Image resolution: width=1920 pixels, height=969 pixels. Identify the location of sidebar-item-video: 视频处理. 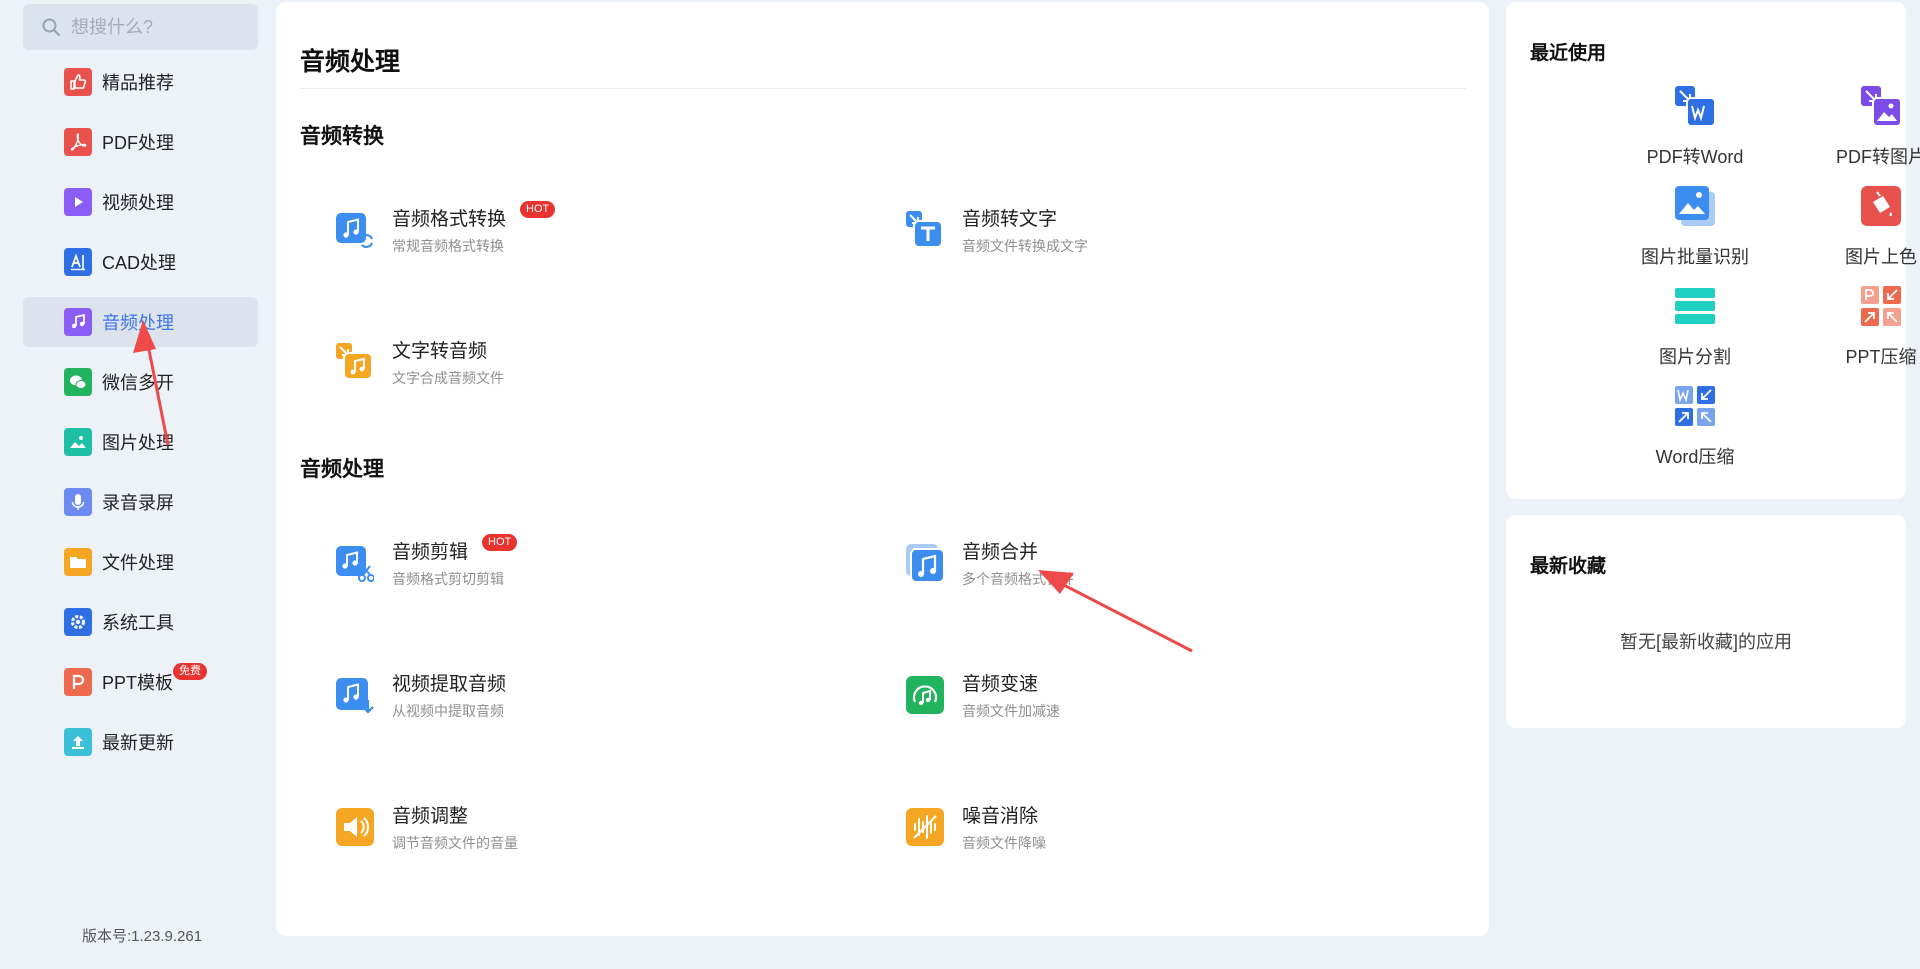
(140, 202).